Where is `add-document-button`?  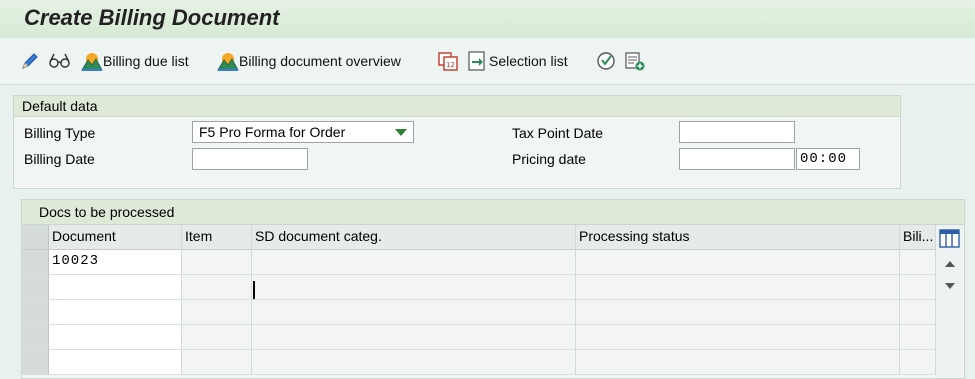
add-document-button is located at coordinates (635, 61).